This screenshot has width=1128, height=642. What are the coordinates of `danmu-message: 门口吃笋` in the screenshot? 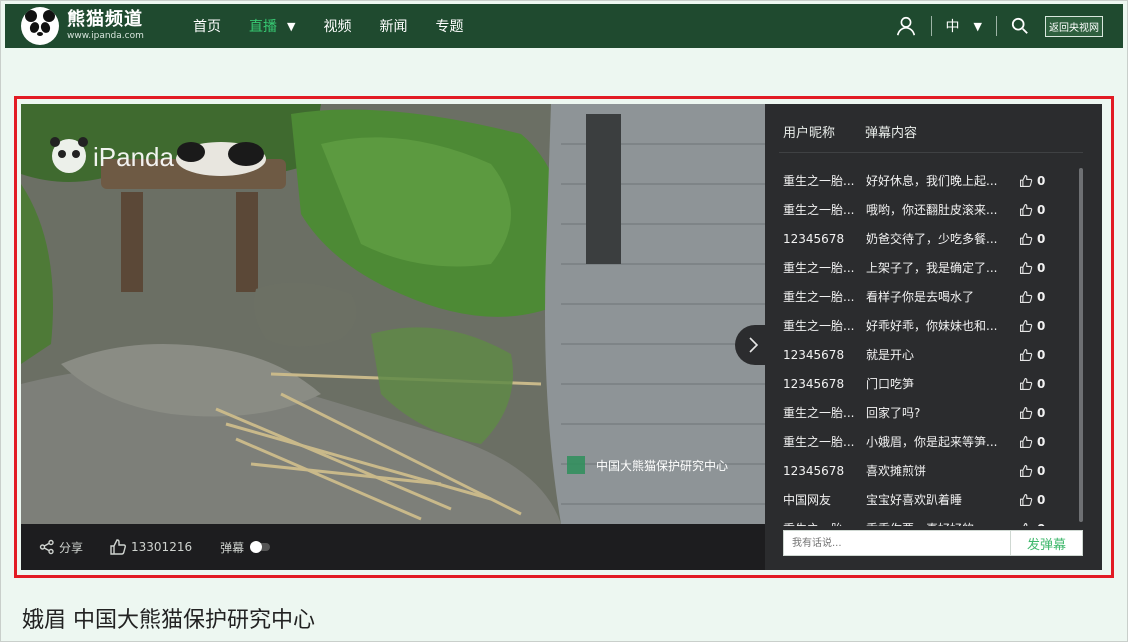 It's located at (890, 384).